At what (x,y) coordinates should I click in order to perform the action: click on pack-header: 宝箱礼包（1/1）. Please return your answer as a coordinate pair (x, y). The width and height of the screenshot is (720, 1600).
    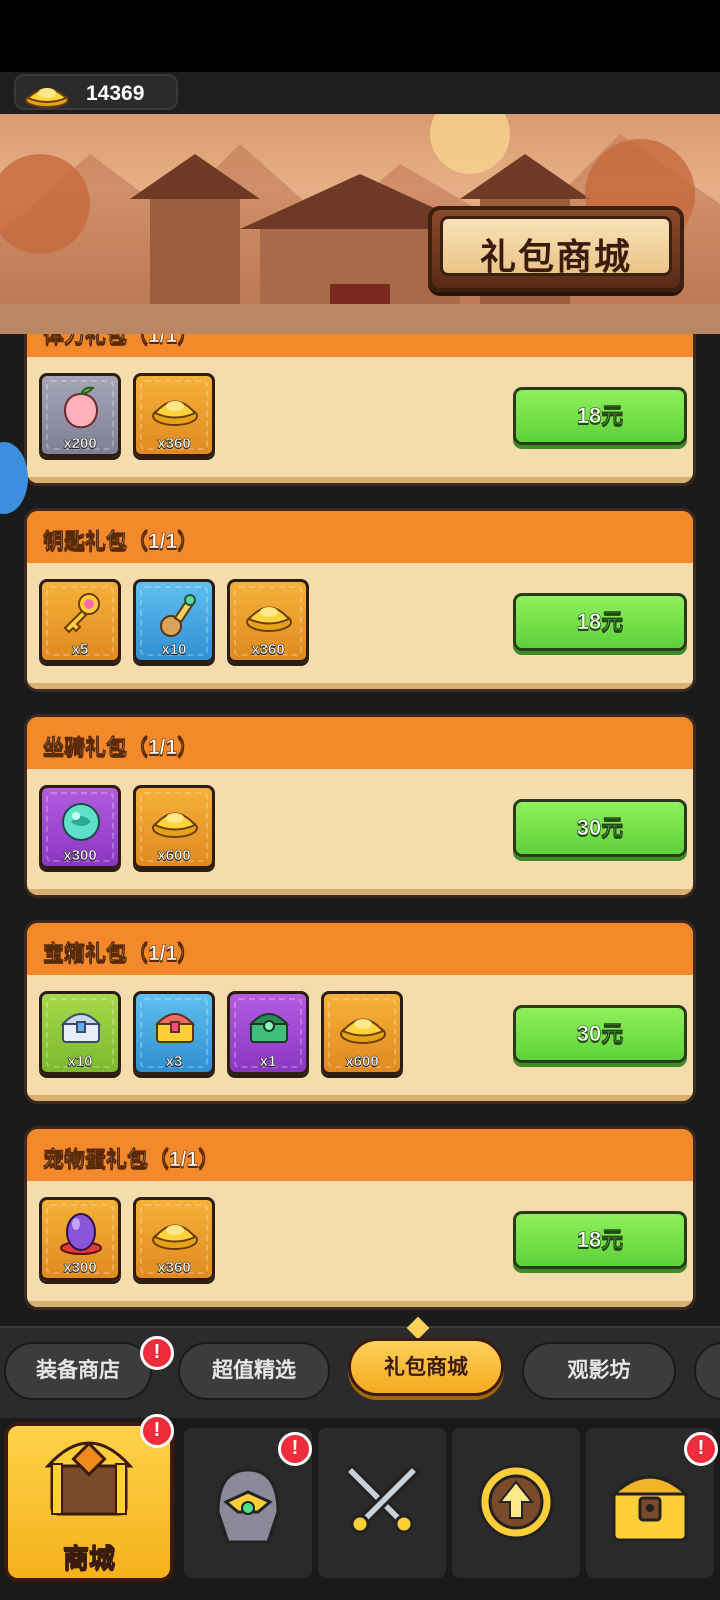
    Looking at the image, I should click on (360, 949).